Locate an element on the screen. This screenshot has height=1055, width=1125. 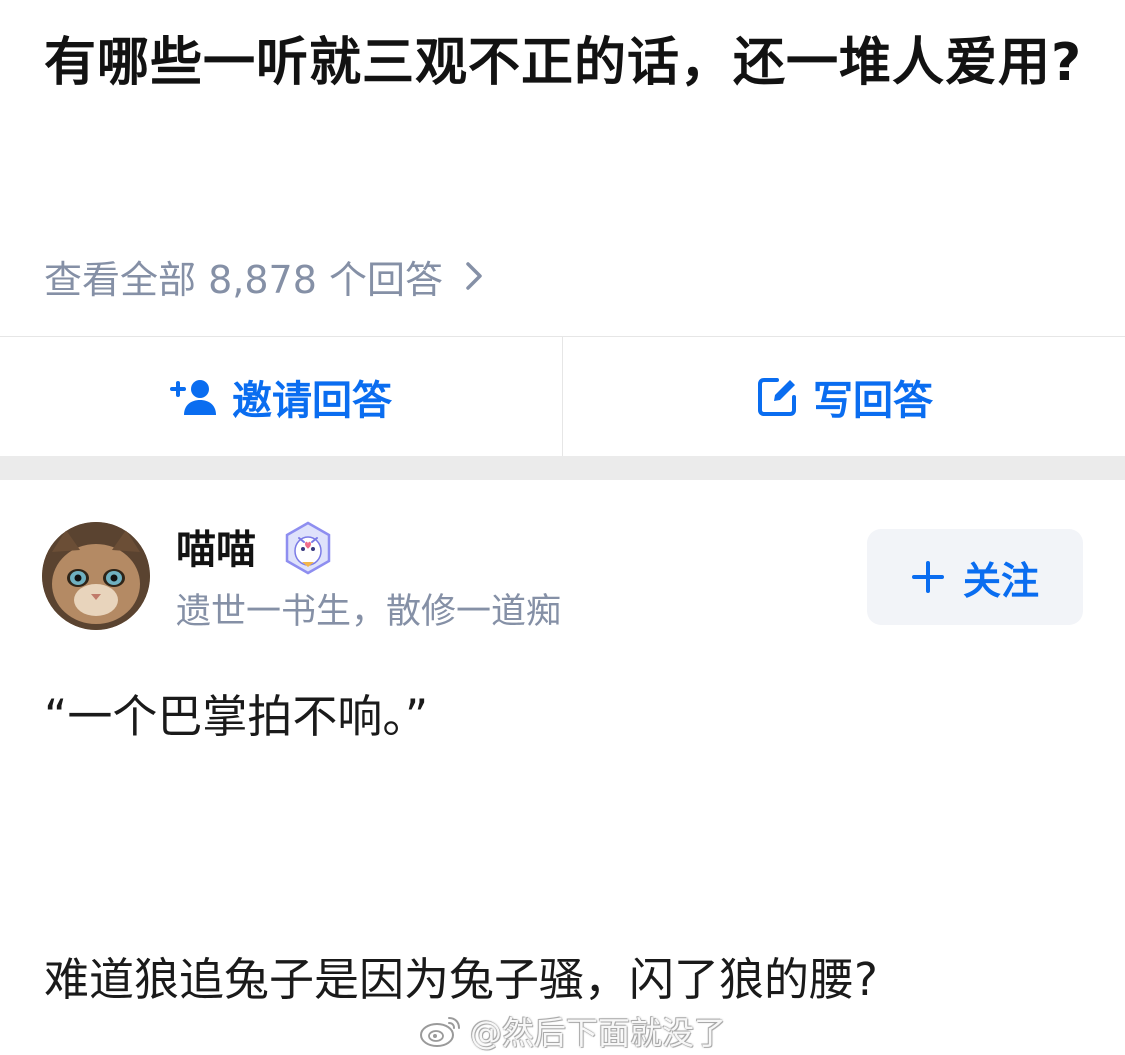
creator-badge-icon is located at coordinates (308, 548).